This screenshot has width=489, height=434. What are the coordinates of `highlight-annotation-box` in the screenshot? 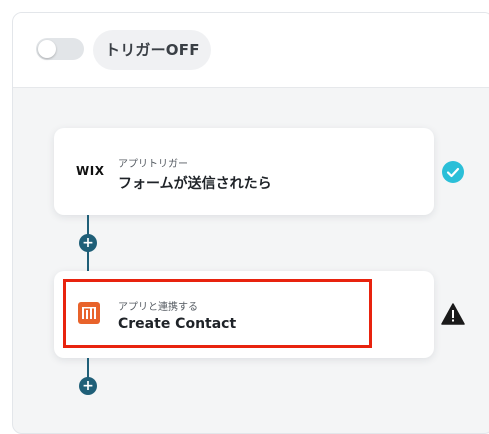 It's located at (217, 313).